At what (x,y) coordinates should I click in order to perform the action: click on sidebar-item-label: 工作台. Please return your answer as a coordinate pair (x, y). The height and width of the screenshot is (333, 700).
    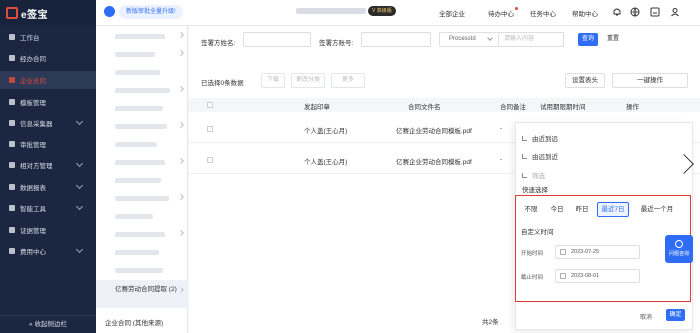
    Looking at the image, I should click on (30, 38).